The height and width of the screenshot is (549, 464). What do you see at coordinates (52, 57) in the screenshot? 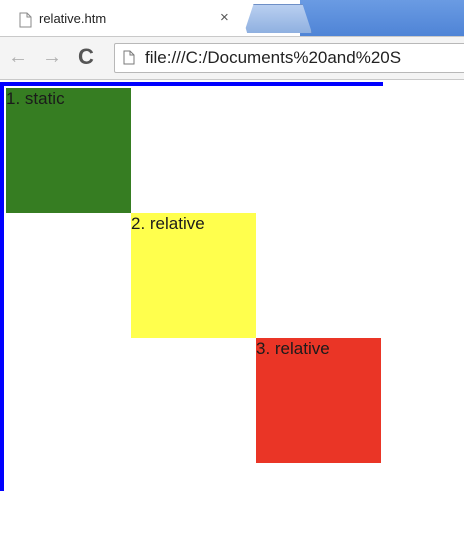
I see `forward-arrow-icon: →` at bounding box center [52, 57].